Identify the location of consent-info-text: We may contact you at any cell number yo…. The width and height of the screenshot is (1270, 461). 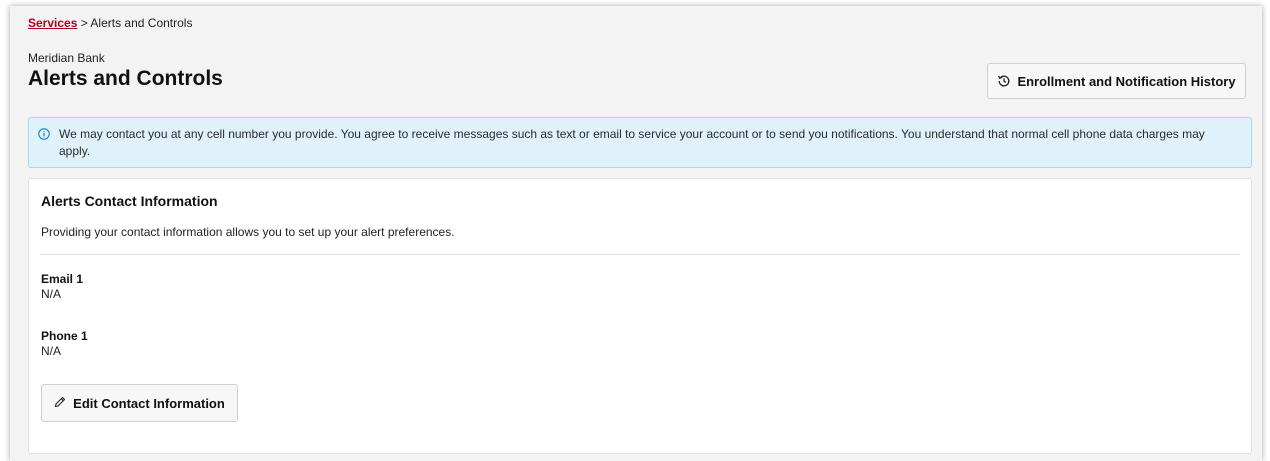
(632, 142).